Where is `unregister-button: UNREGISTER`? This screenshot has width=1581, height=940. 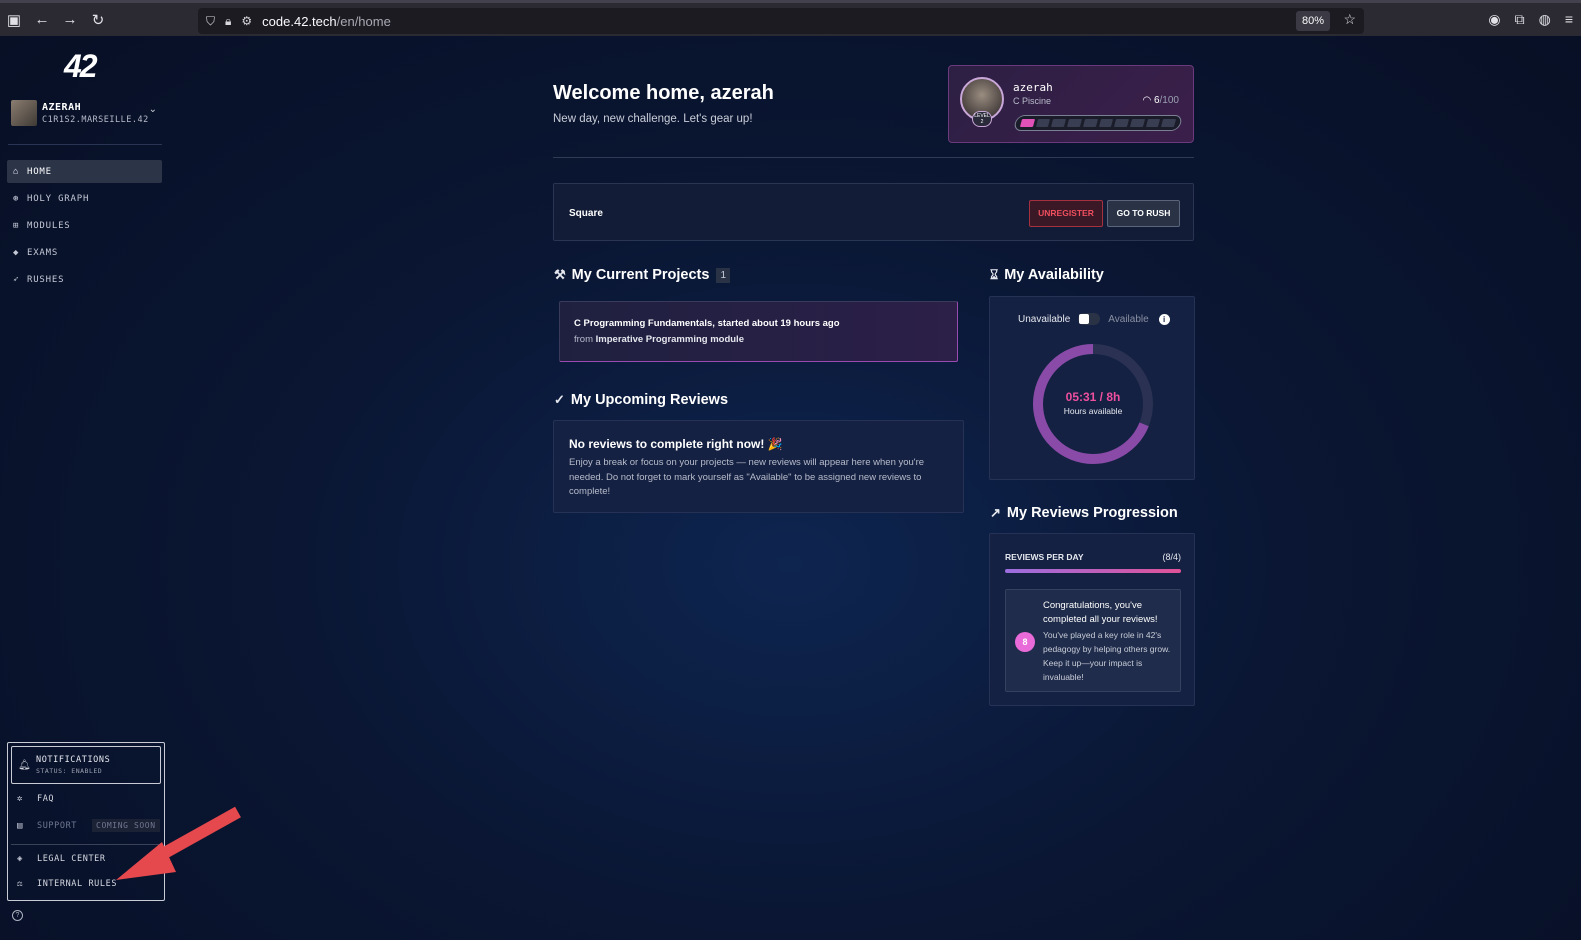 unregister-button: UNREGISTER is located at coordinates (1066, 213).